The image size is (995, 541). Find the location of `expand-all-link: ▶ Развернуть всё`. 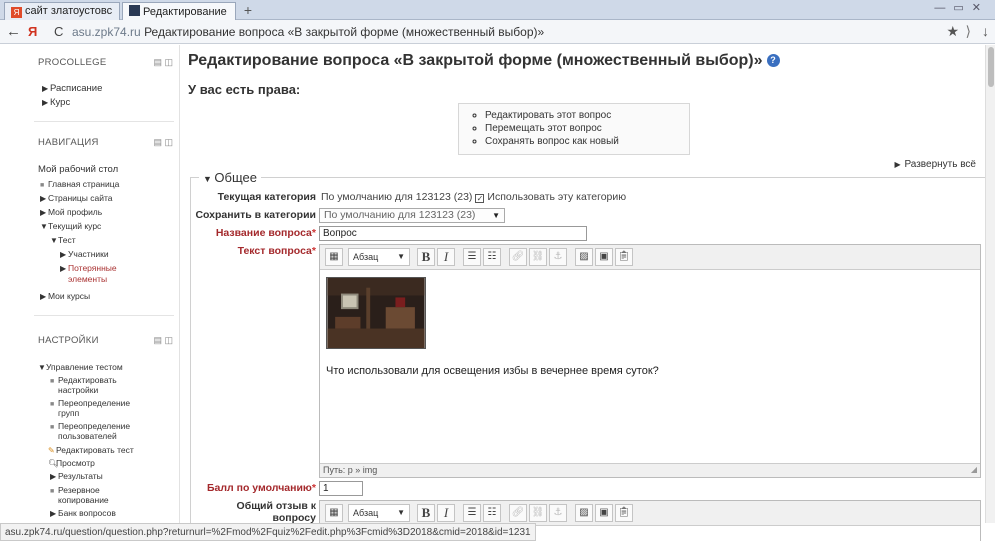

expand-all-link: ▶ Развернуть всё is located at coordinates (935, 164).